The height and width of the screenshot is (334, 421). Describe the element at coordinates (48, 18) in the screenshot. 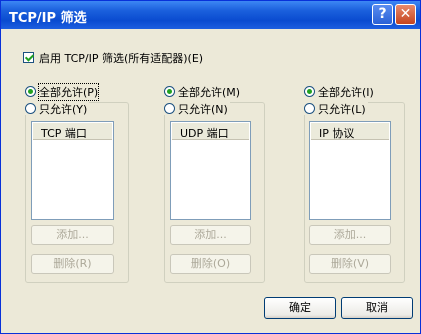

I see `window-title: TCP/IP 筛选` at that location.